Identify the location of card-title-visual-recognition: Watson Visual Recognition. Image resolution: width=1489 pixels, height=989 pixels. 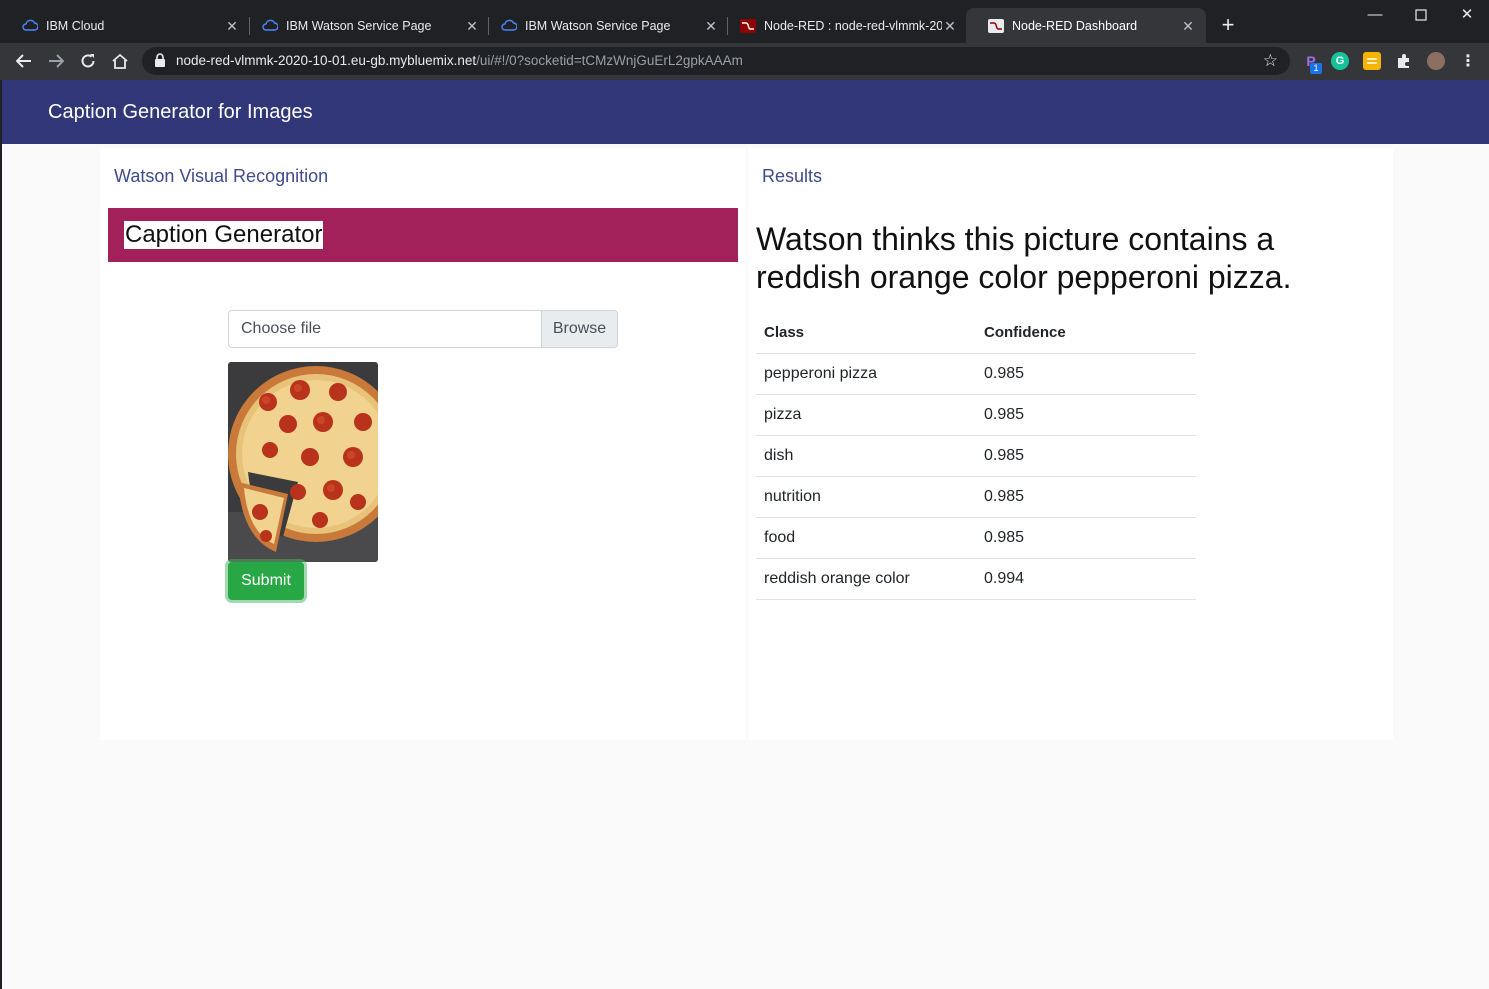
(221, 176).